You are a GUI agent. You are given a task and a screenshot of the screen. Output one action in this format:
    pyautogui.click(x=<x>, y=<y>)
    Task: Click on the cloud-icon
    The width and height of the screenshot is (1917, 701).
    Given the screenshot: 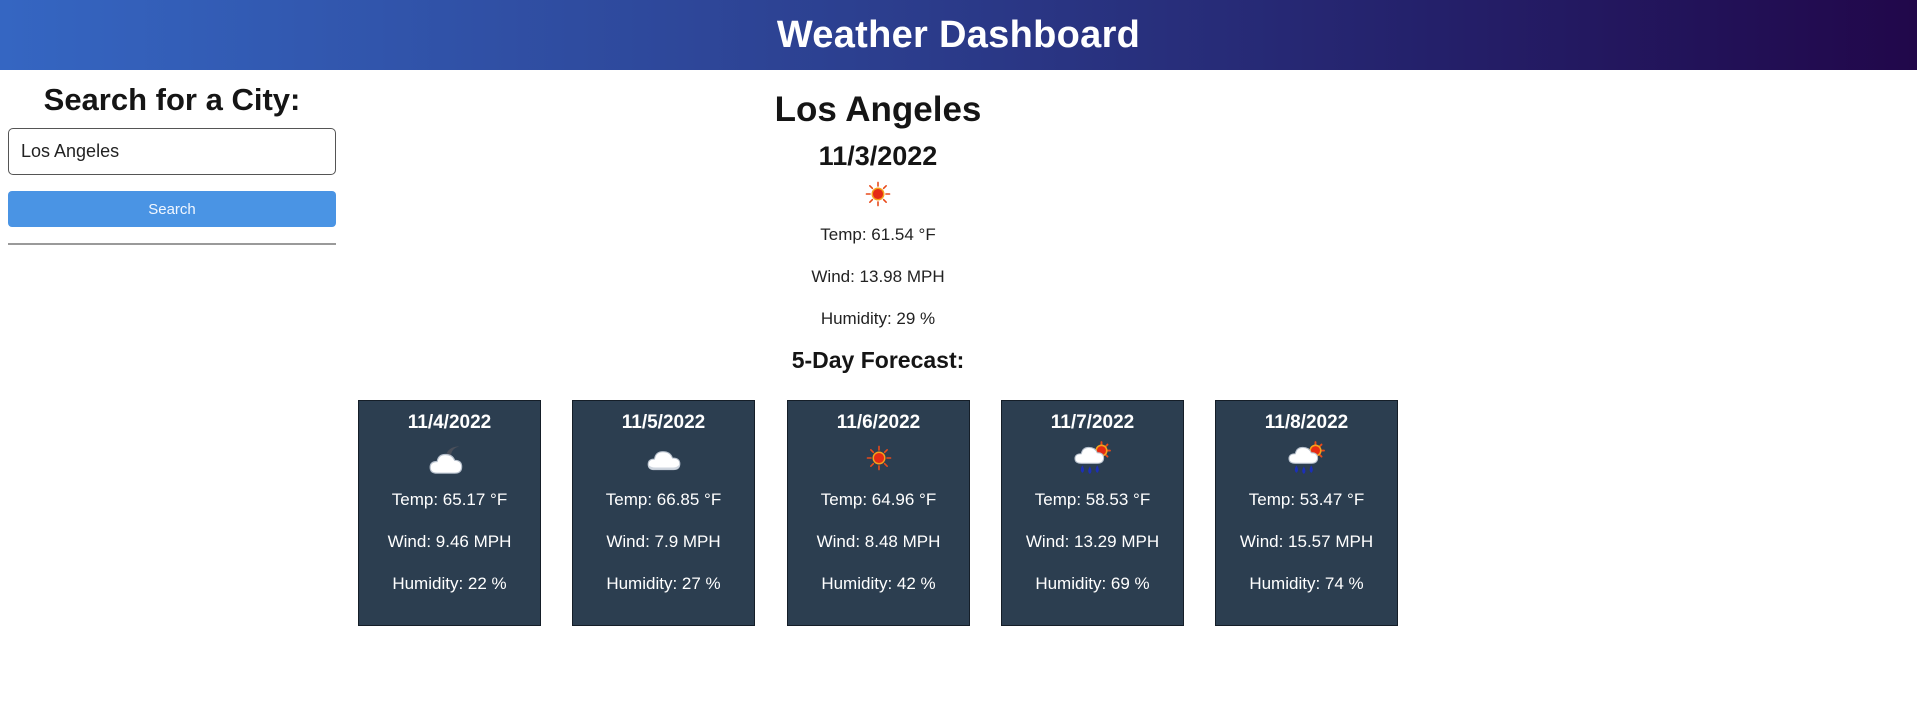 What is the action you would take?
    pyautogui.click(x=663, y=461)
    